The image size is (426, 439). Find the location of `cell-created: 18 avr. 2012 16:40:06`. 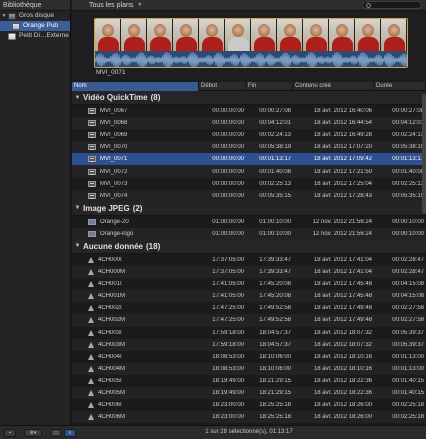

cell-created: 18 avr. 2012 16:40:06 is located at coordinates (342, 111).